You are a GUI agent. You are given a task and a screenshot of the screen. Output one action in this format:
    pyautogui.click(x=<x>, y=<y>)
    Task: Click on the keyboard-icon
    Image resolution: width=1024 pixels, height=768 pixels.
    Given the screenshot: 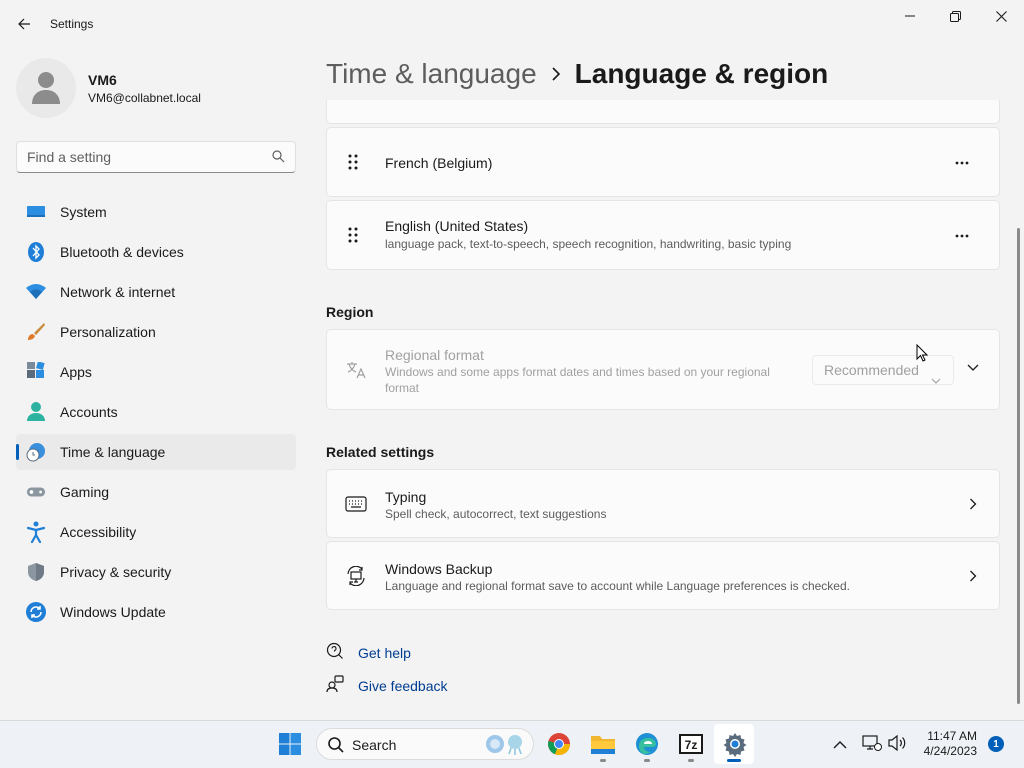 What is the action you would take?
    pyautogui.click(x=356, y=506)
    